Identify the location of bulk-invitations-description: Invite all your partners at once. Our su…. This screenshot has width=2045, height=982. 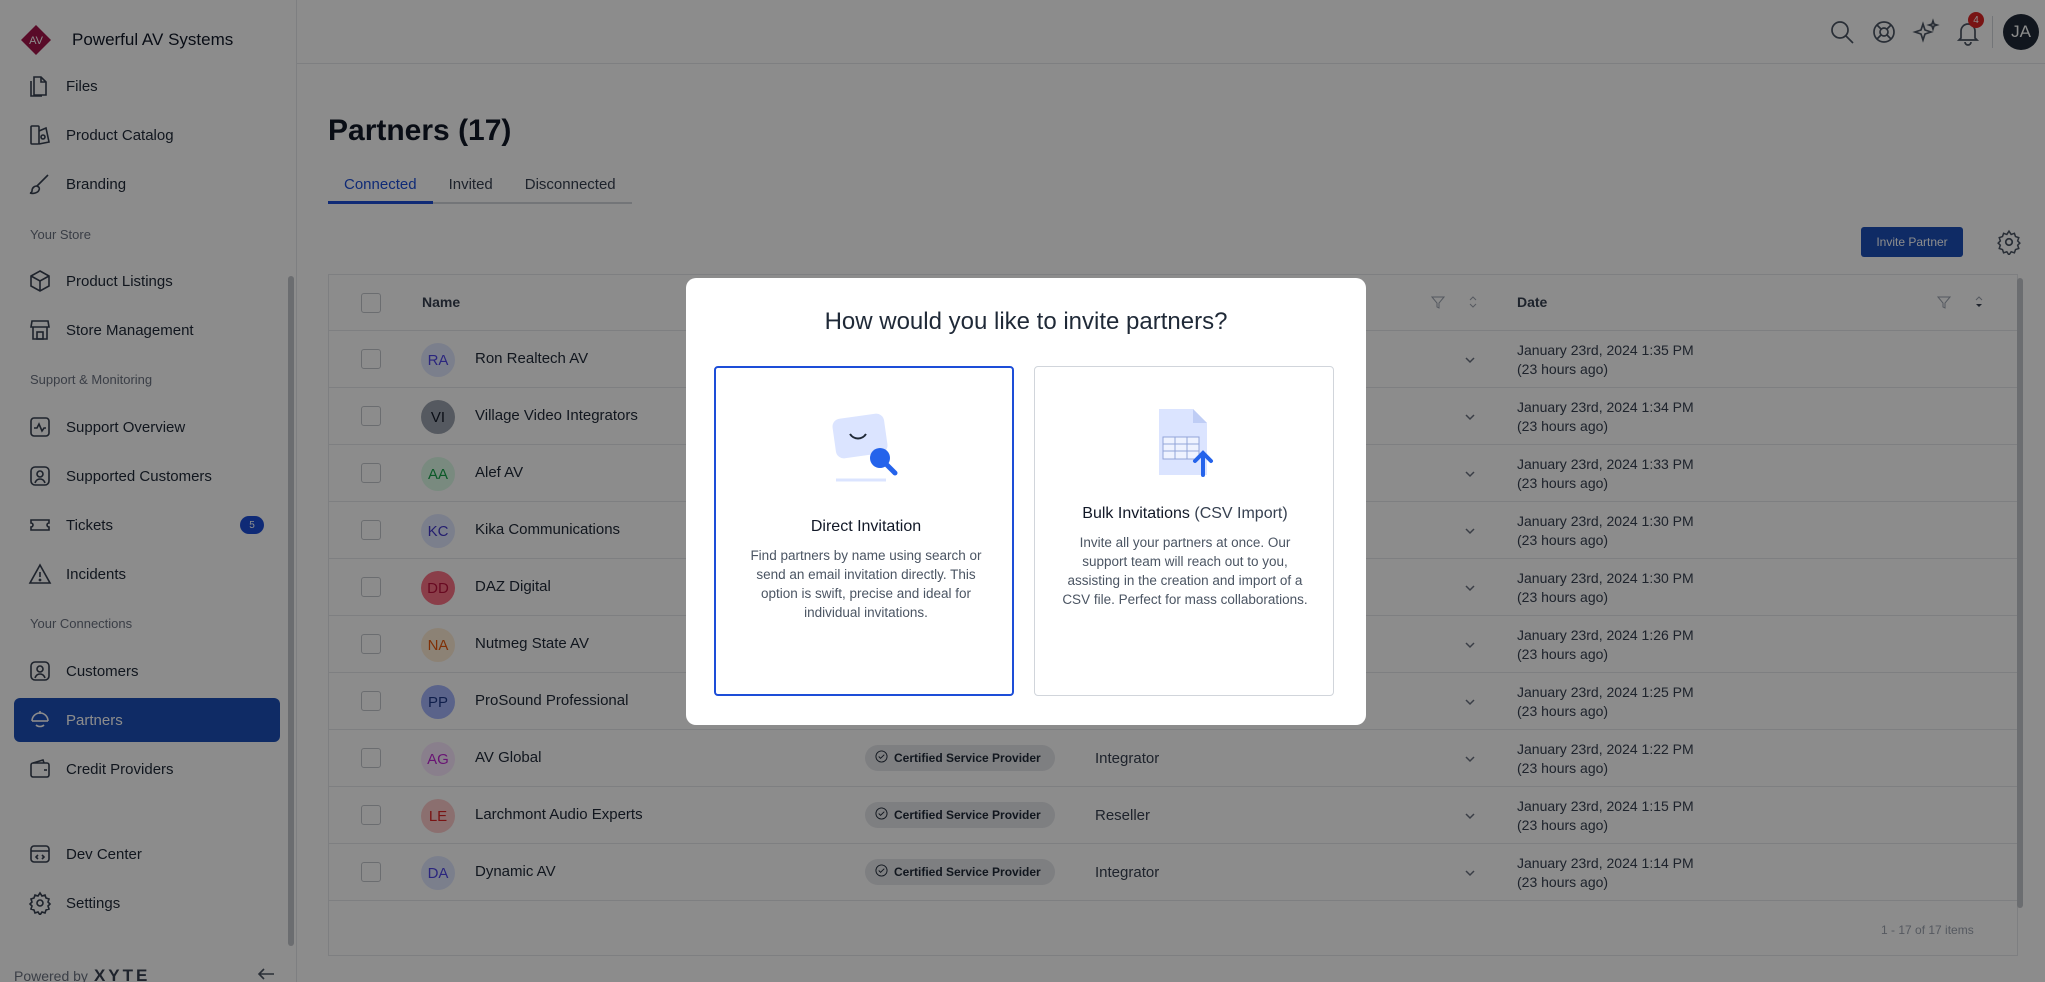
(1185, 571).